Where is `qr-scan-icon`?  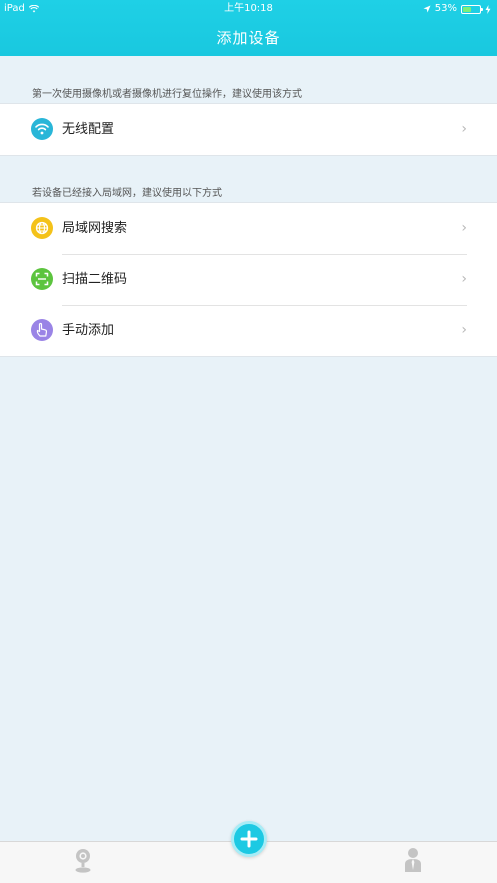 qr-scan-icon is located at coordinates (42, 279).